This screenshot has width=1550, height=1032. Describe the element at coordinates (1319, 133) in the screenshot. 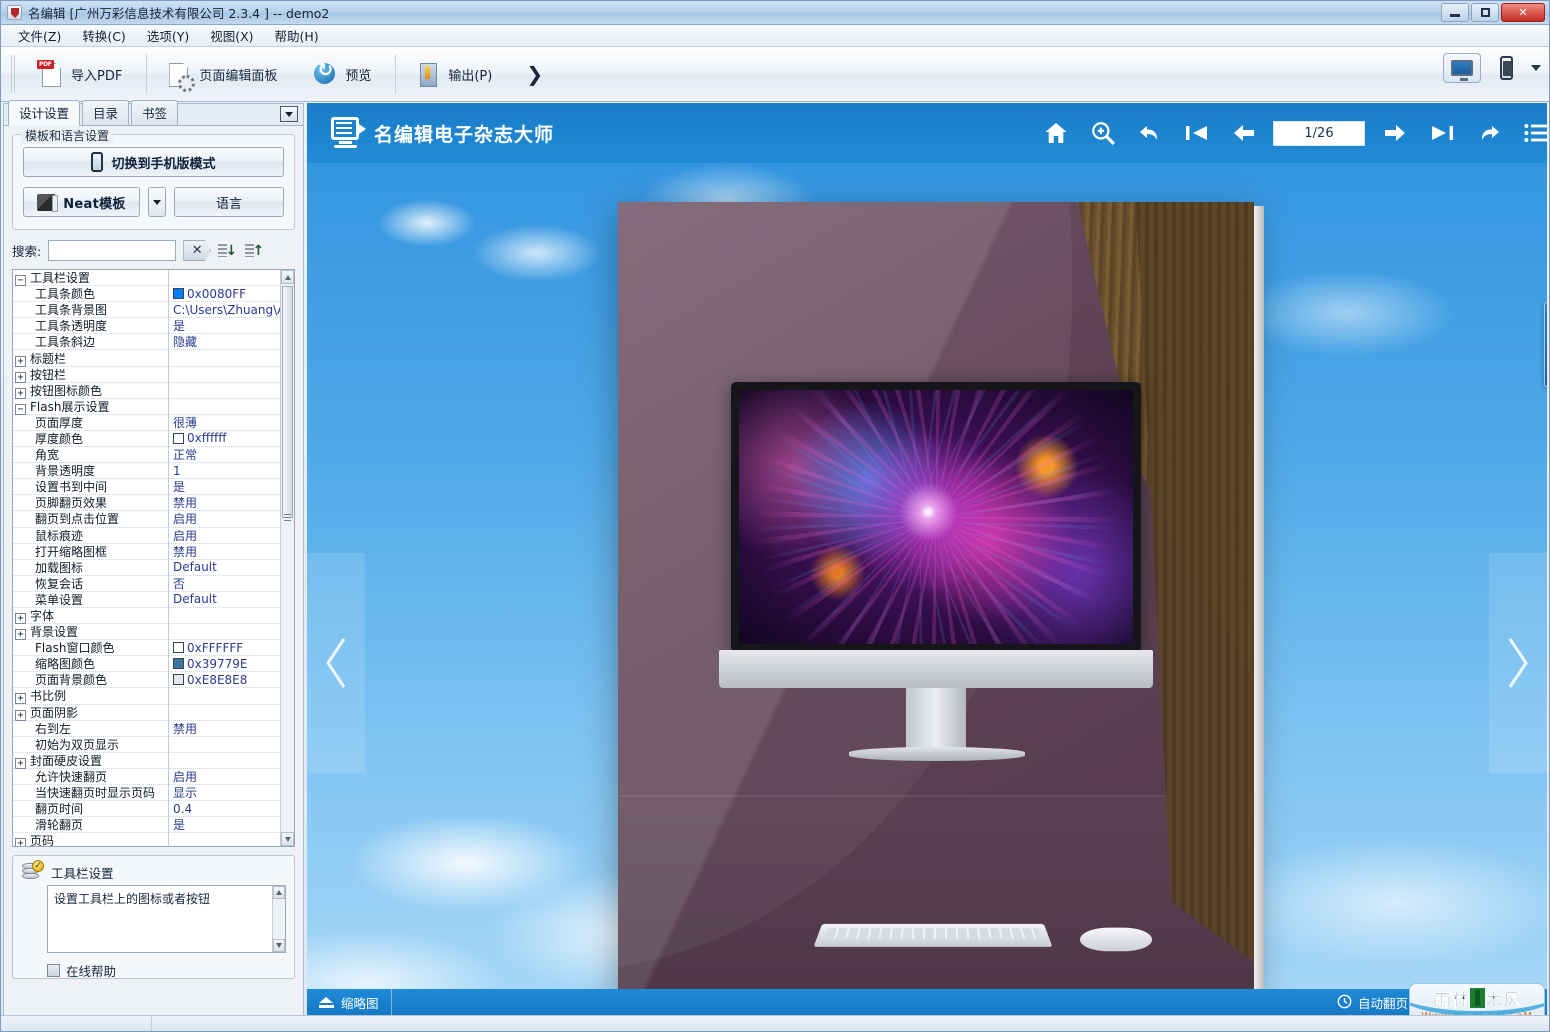

I see `page-indicator-input: 1/26` at that location.